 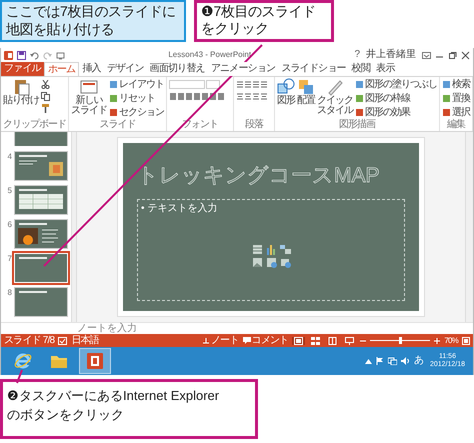 I want to click on ribbon-tab: ファイル, so click(x=22, y=69).